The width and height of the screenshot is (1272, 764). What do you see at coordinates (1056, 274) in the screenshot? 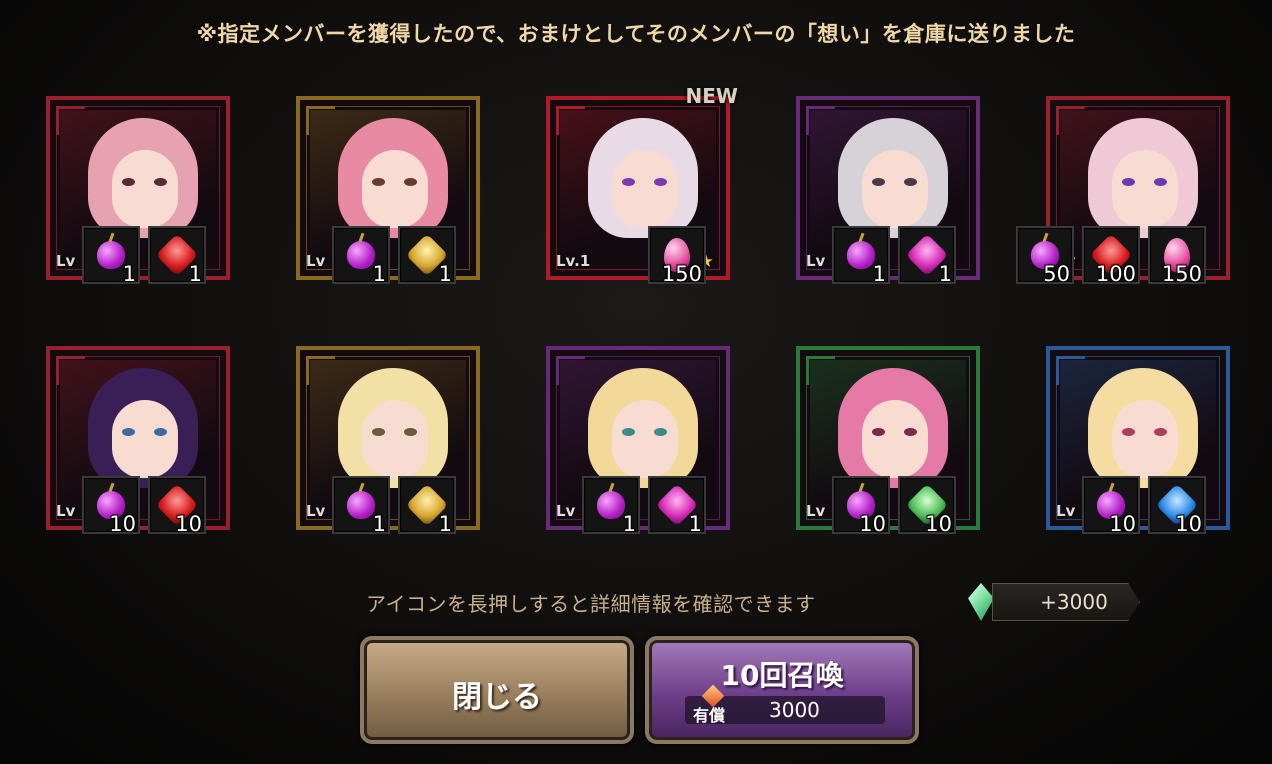
I see `item-count: 50` at bounding box center [1056, 274].